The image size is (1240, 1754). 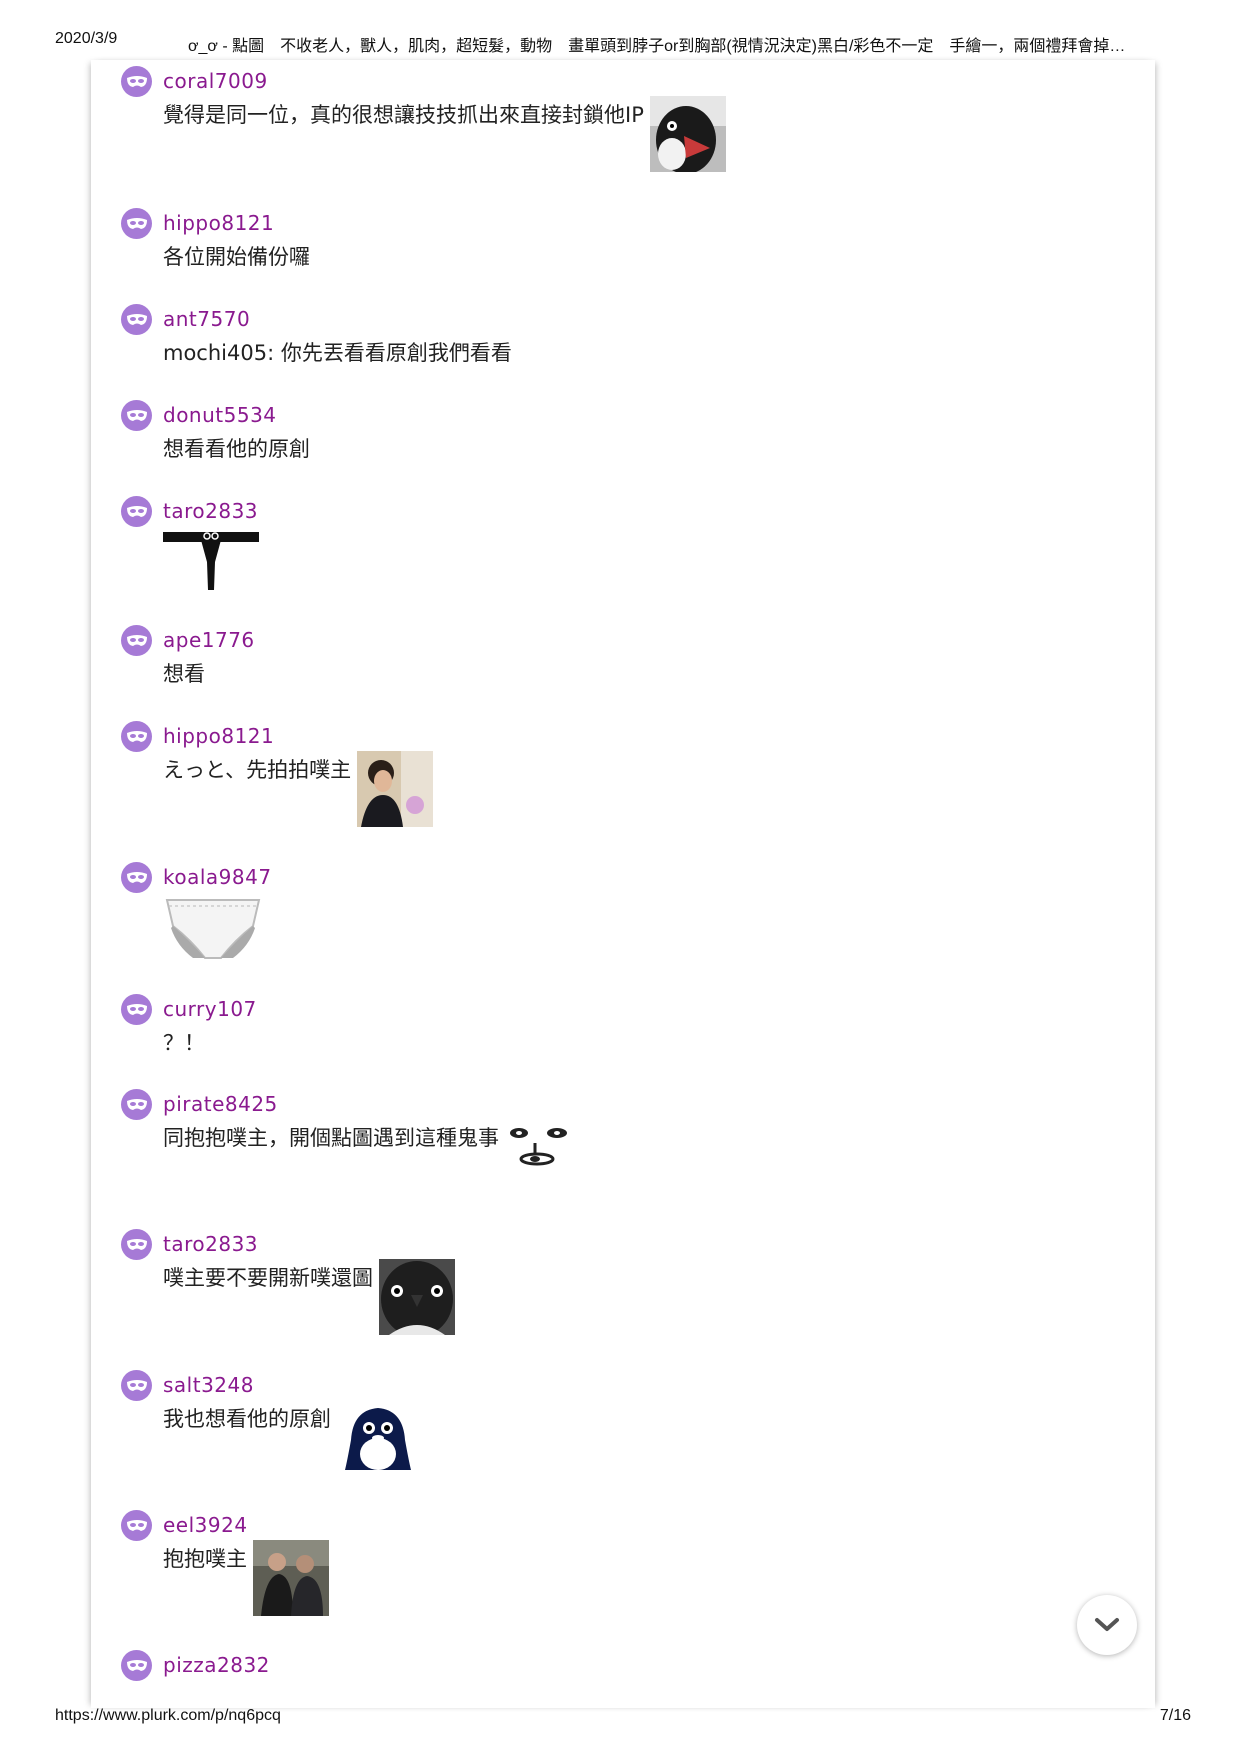 I want to click on print-date: 2020/3/9, so click(x=86, y=38).